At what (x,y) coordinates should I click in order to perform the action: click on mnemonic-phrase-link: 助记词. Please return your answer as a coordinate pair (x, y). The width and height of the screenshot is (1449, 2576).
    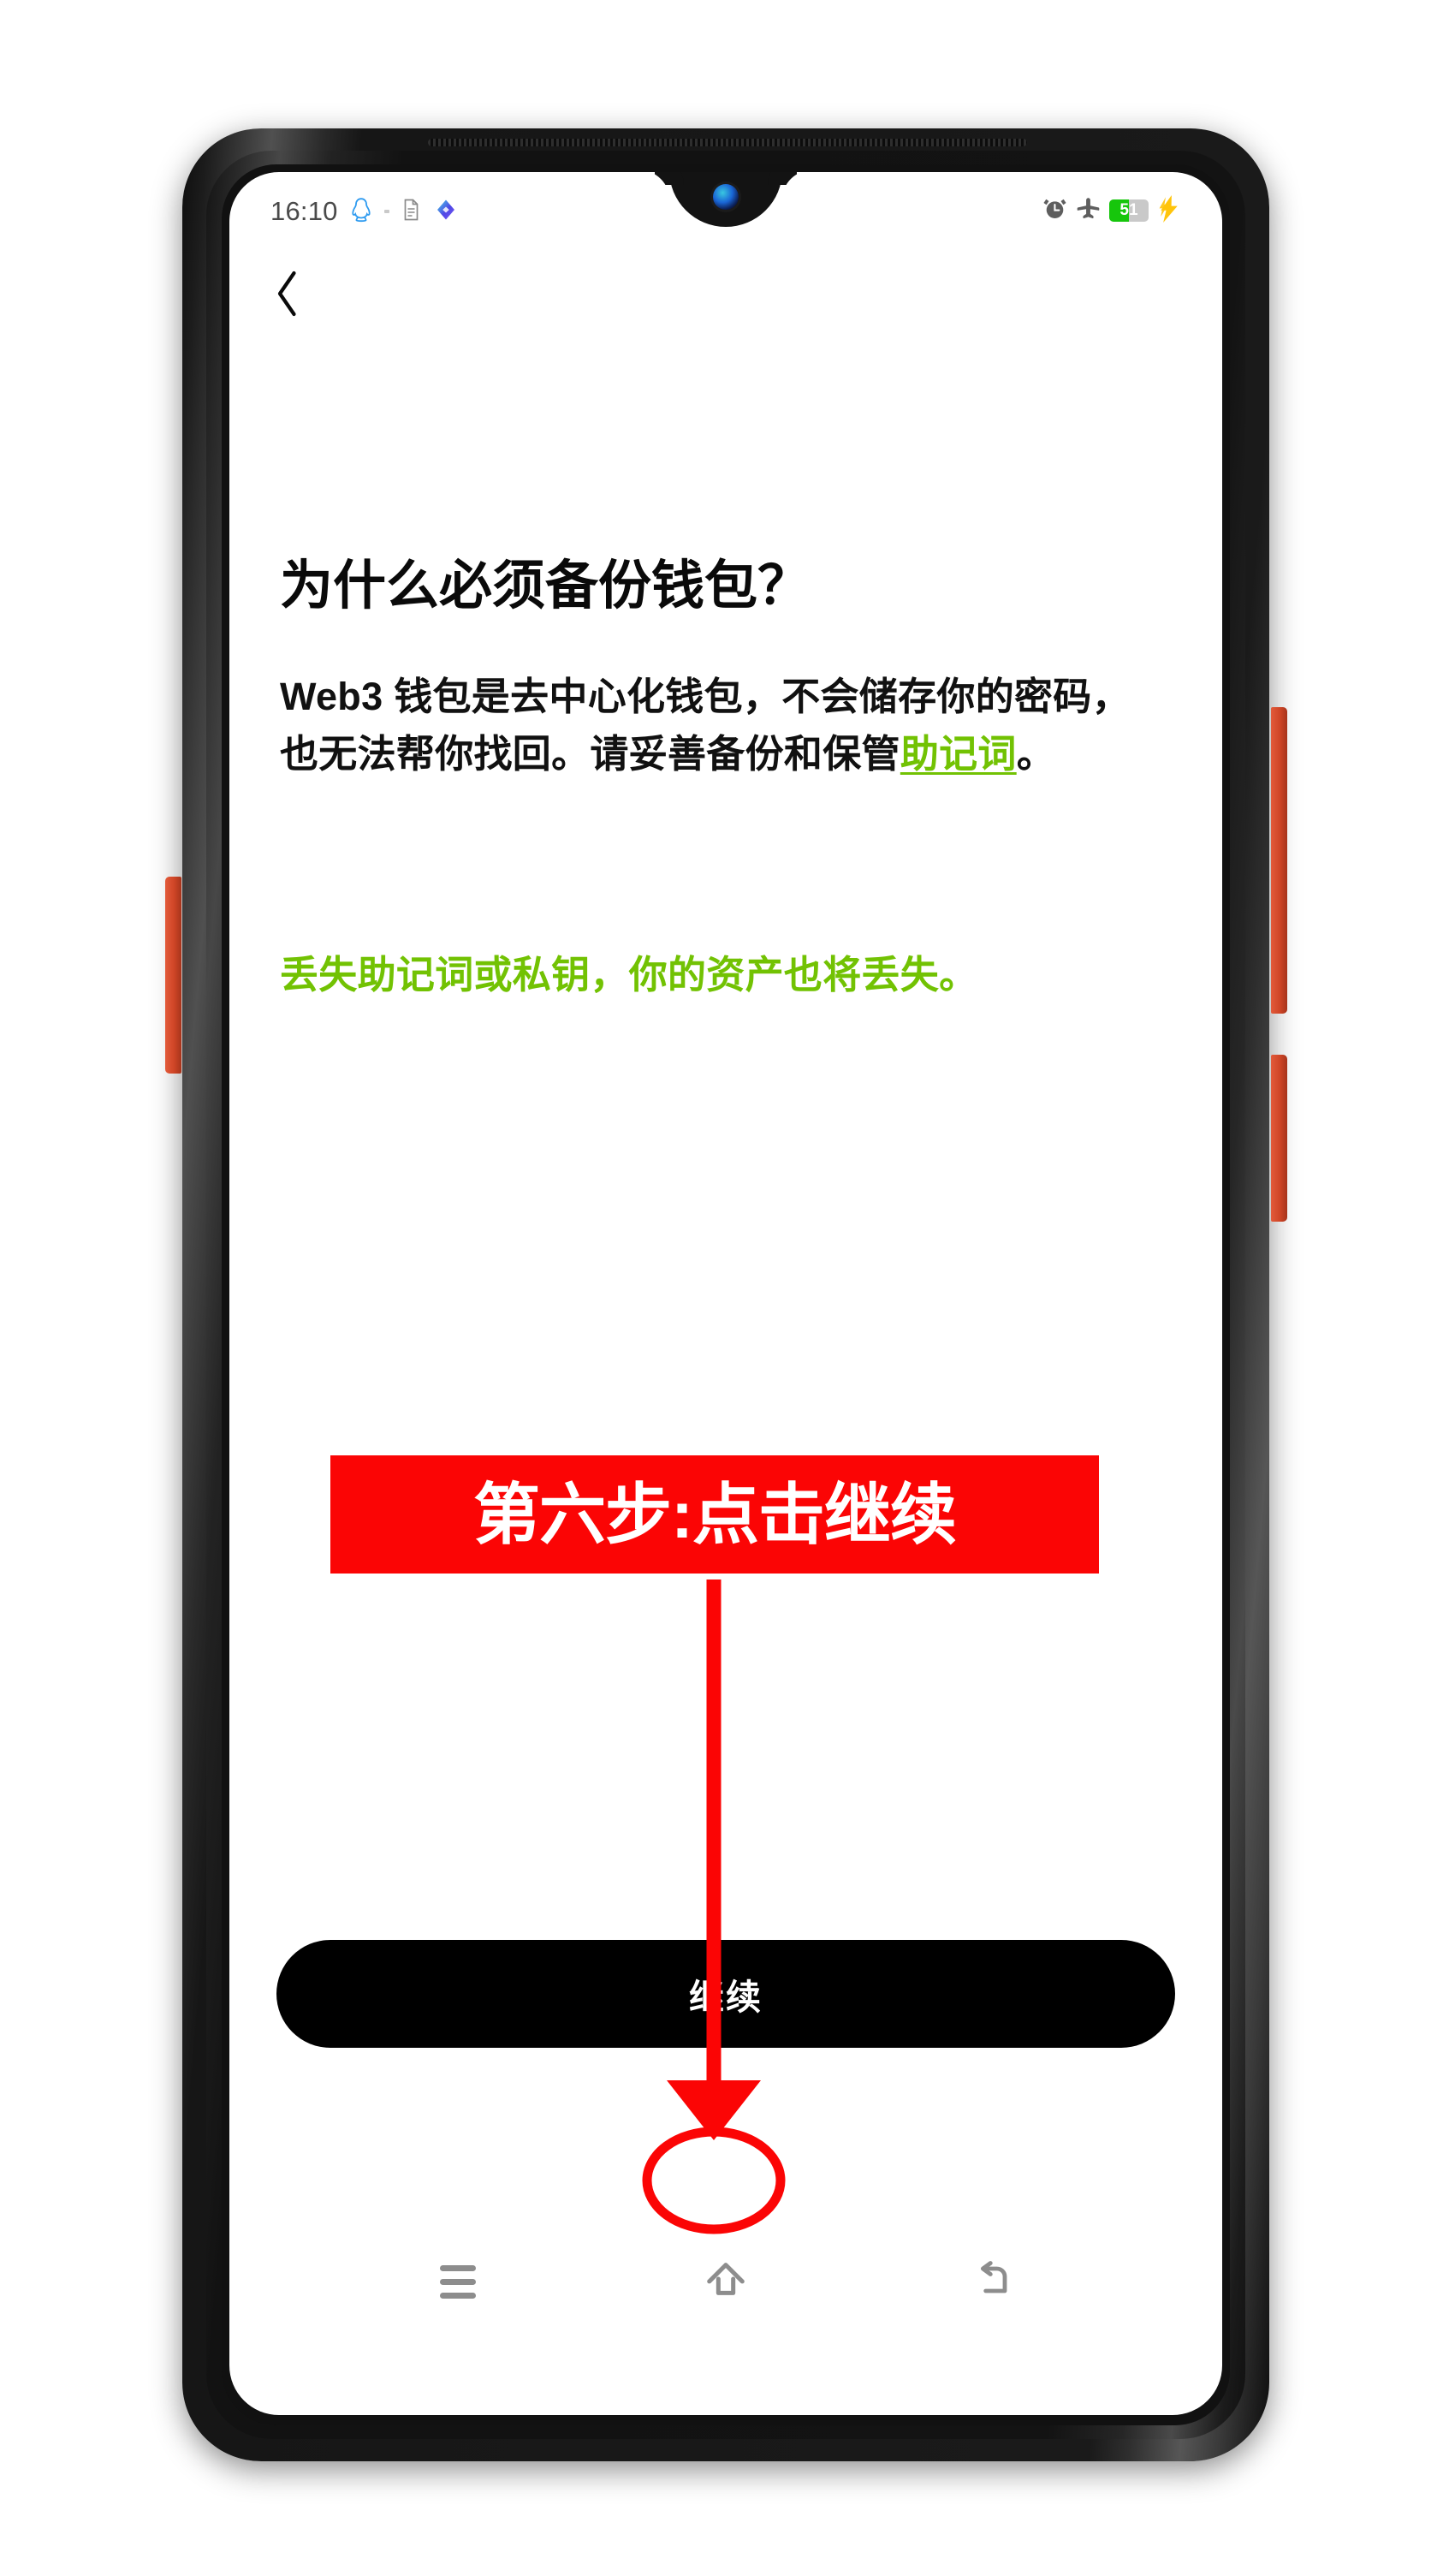
    Looking at the image, I should click on (958, 754).